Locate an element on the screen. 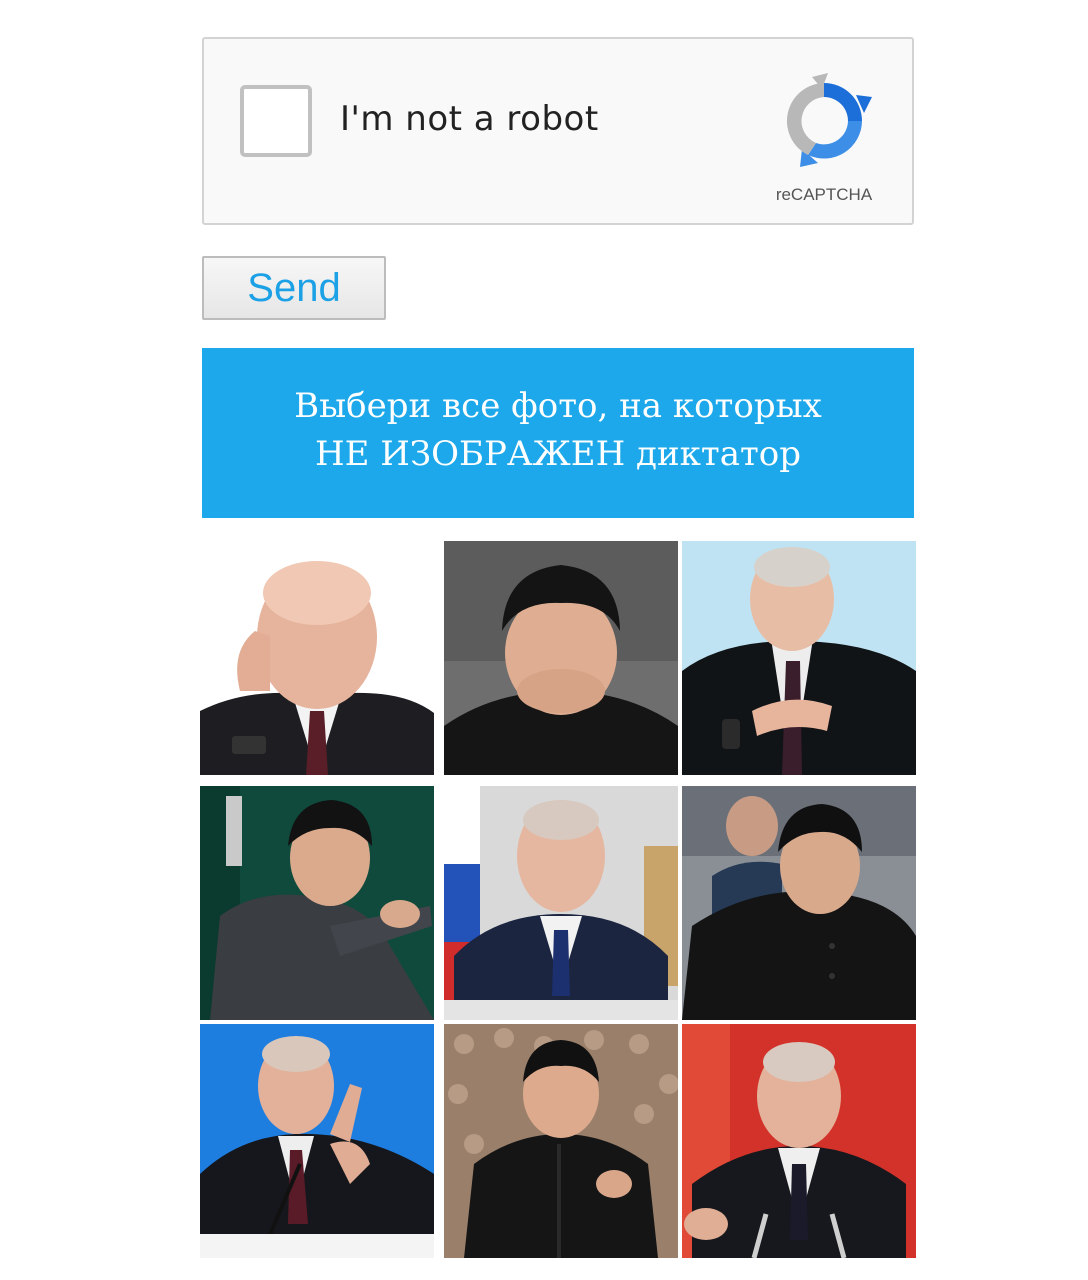  tile-6-photo is located at coordinates (799, 903).